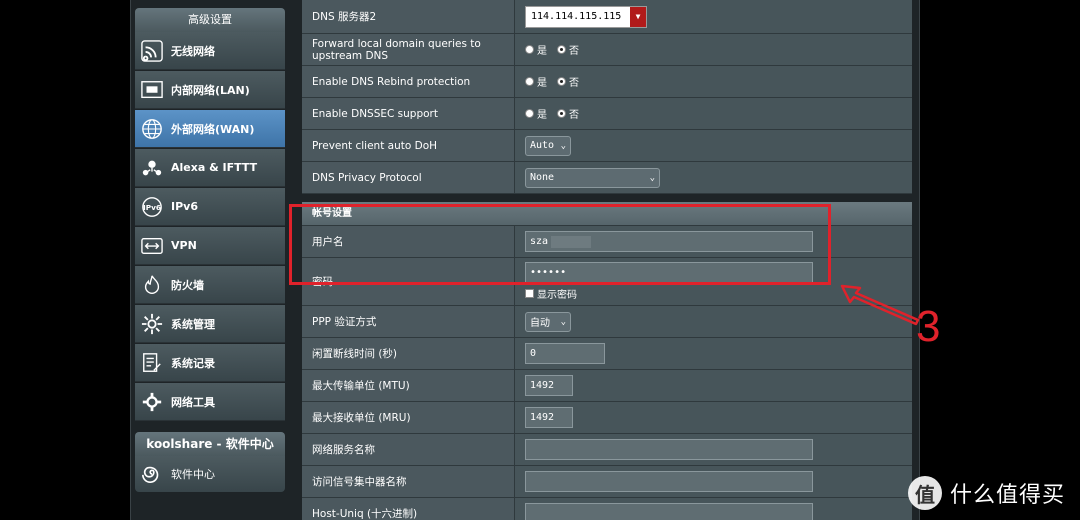 The height and width of the screenshot is (520, 1080). Describe the element at coordinates (193, 363) in the screenshot. I see `sidebar-item-label: 系统记录` at that location.